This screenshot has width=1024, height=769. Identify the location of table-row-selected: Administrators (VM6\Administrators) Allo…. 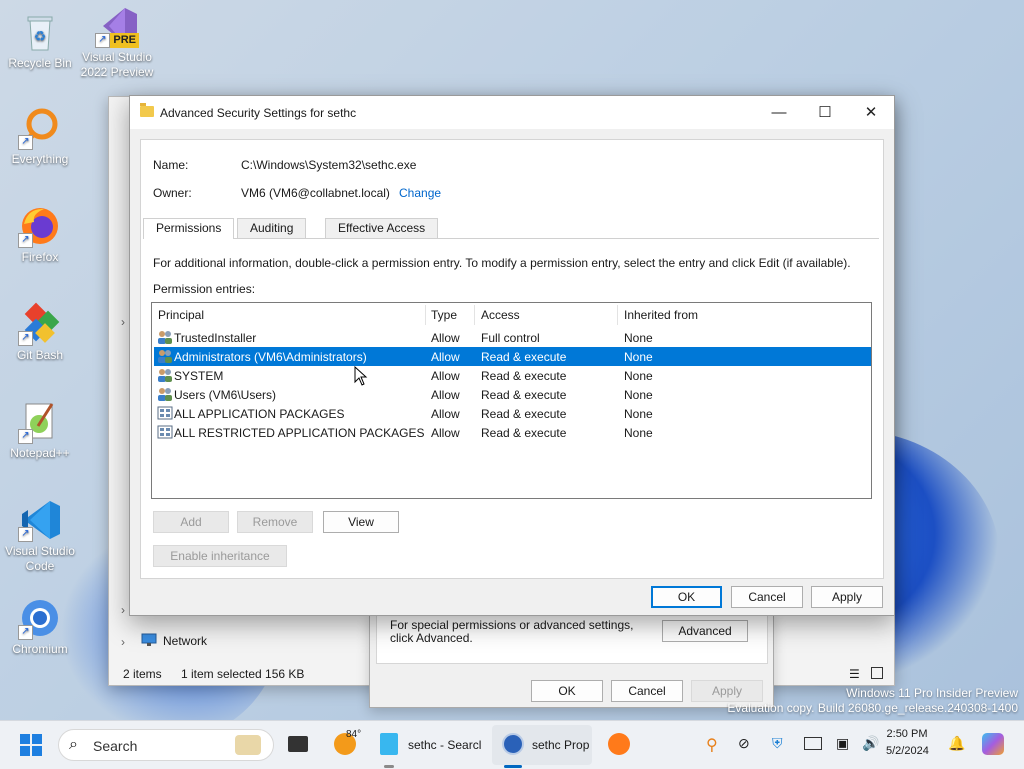
(512, 356).